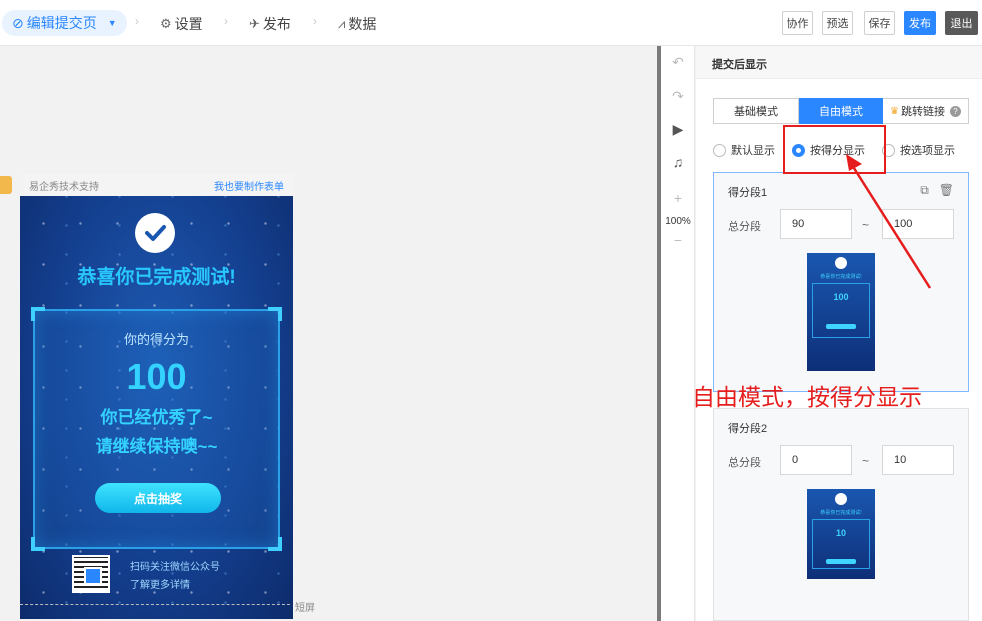 The height and width of the screenshot is (621, 982). I want to click on trash-icon: 🗑, so click(946, 190).